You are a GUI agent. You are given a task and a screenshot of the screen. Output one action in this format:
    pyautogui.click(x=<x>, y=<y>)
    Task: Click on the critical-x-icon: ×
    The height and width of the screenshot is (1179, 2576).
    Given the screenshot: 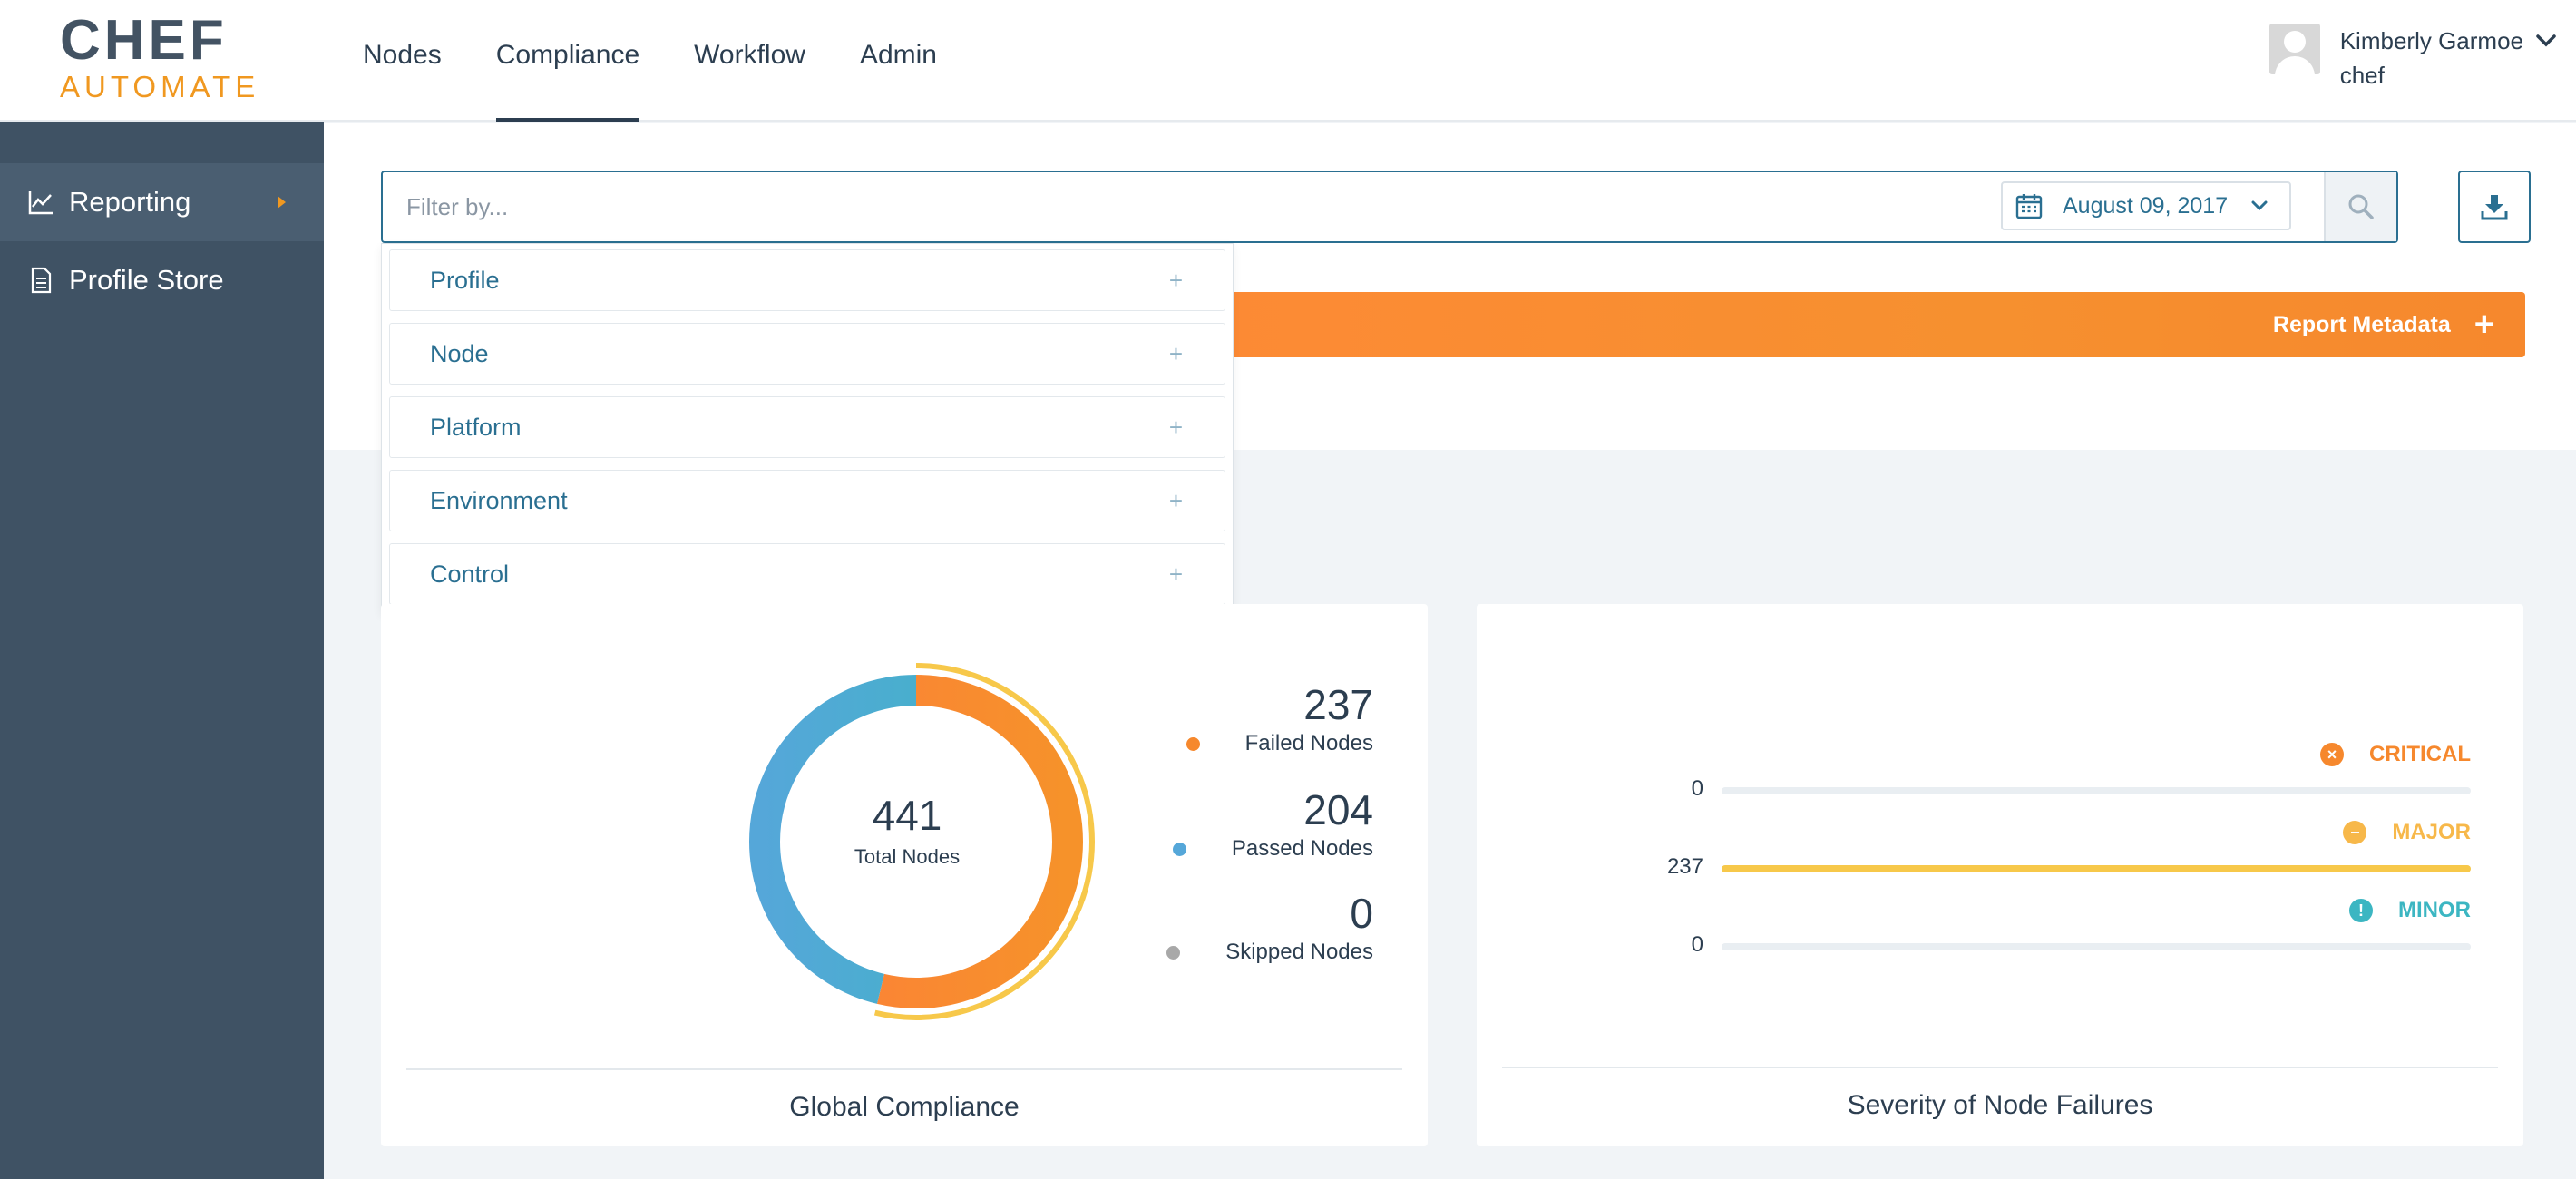 What is the action you would take?
    pyautogui.click(x=2332, y=754)
    